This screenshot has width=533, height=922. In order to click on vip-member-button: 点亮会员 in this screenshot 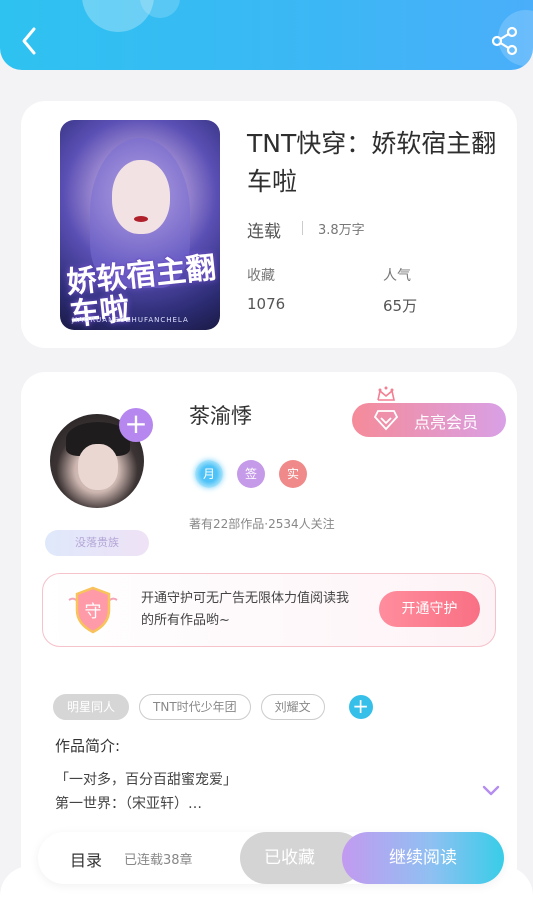, I will do `click(429, 420)`.